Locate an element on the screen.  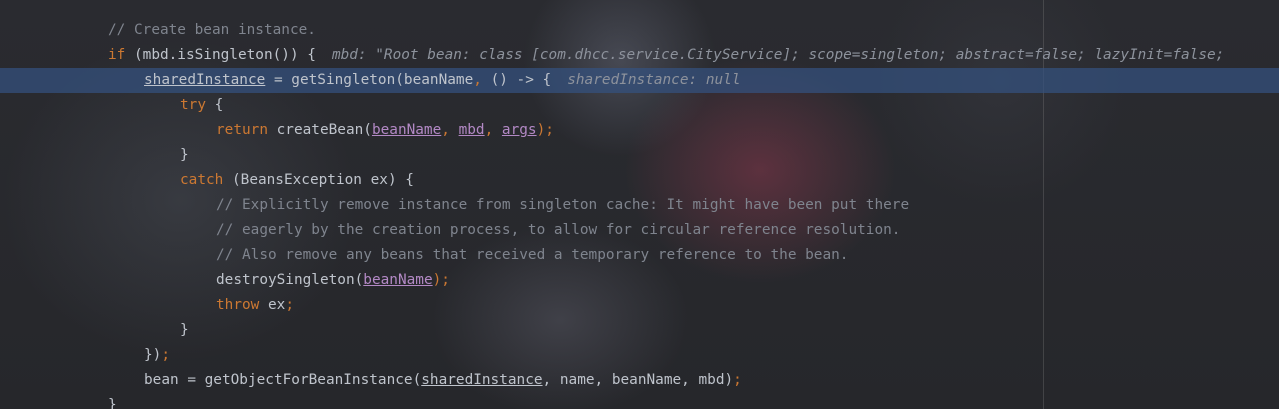
code-statement: throw ex; is located at coordinates (255, 305).